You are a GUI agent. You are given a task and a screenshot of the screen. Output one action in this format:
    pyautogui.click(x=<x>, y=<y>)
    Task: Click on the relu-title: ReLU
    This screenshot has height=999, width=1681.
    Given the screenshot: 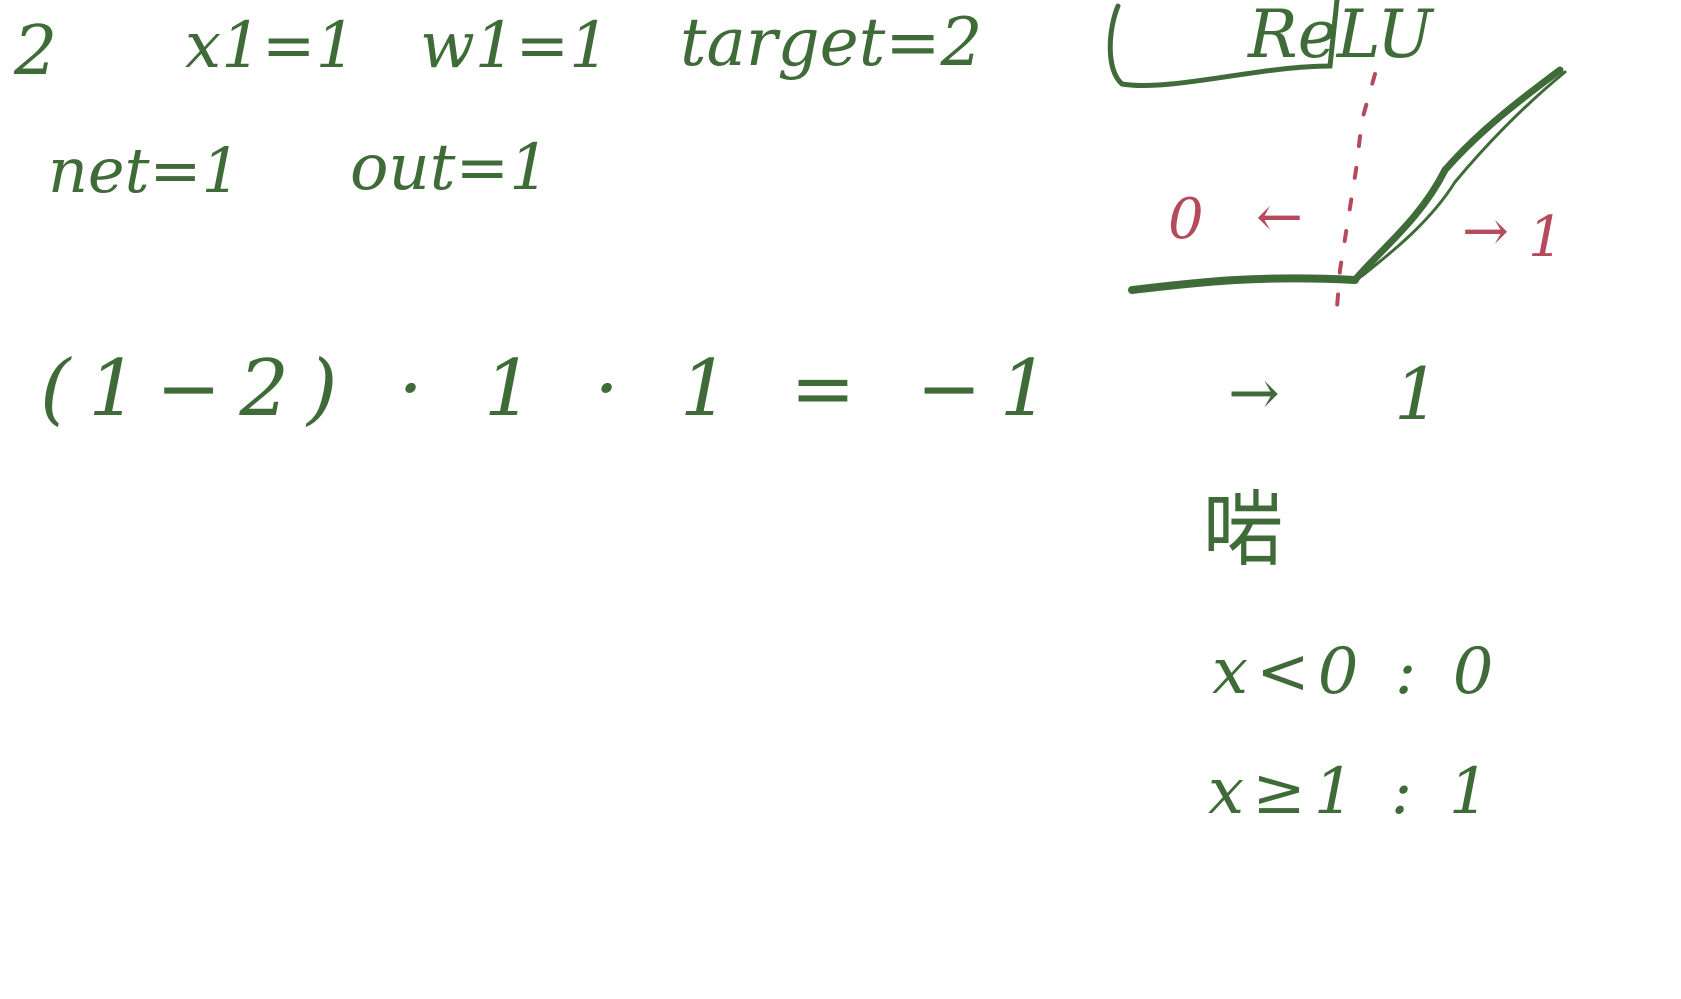 What is the action you would take?
    pyautogui.click(x=1340, y=36)
    